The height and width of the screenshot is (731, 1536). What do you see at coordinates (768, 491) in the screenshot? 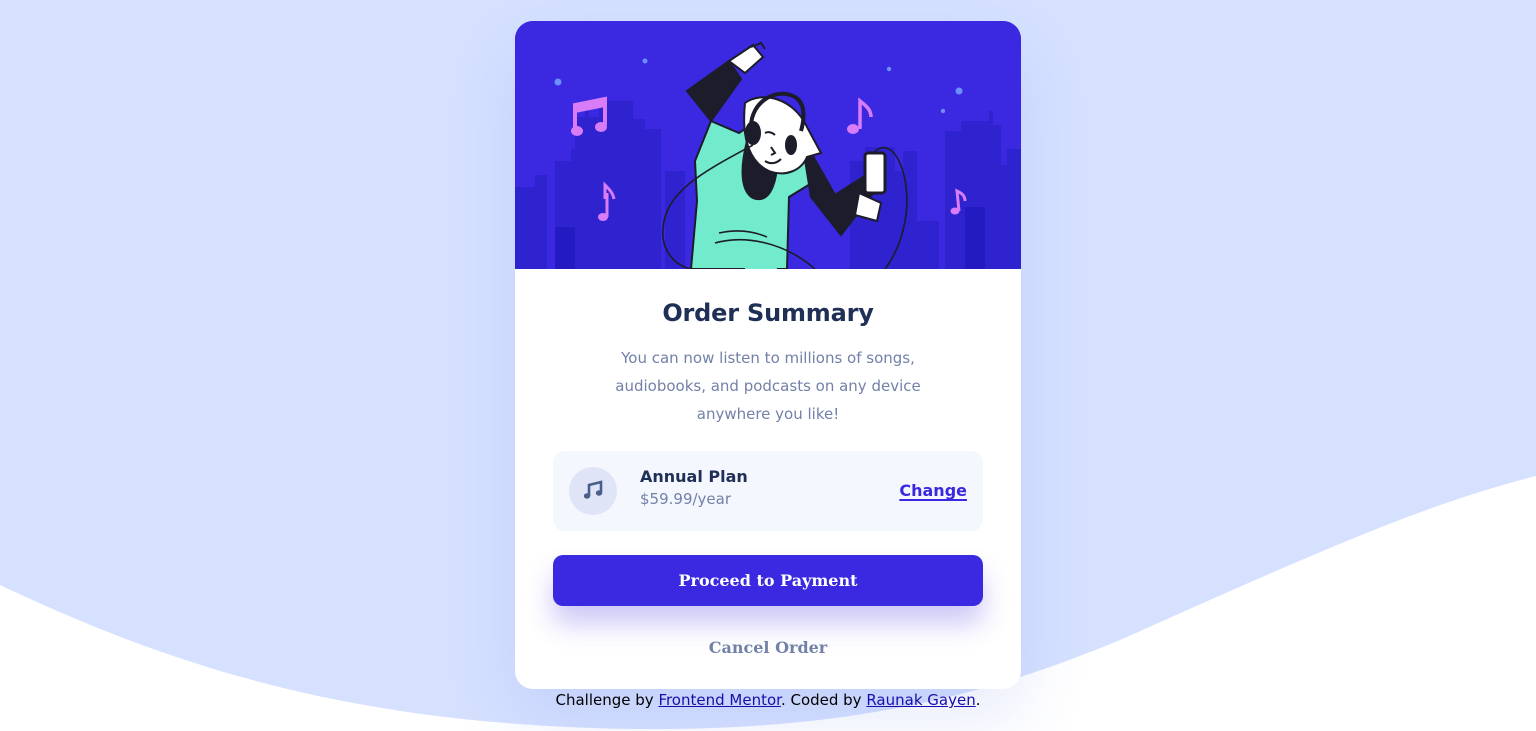
I see `plan-summary: Annual Plan $59.99/year Change` at bounding box center [768, 491].